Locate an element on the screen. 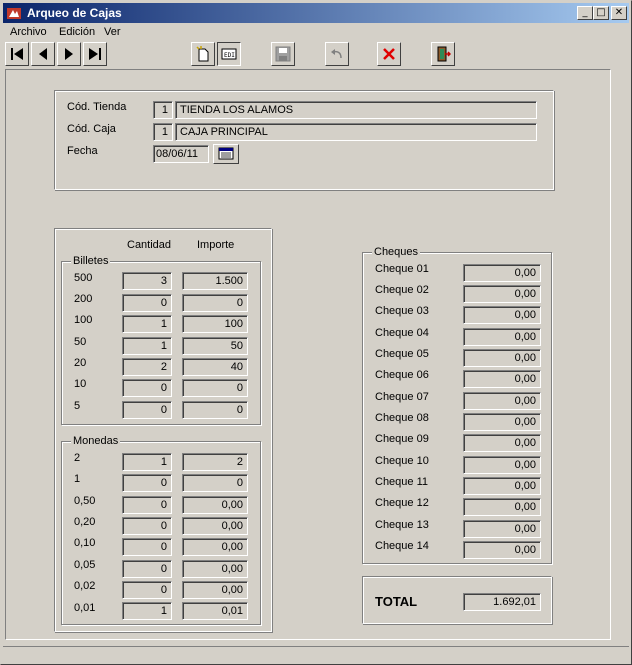 Image resolution: width=632 pixels, height=665 pixels. billete-importe: 1.500 is located at coordinates (215, 281).